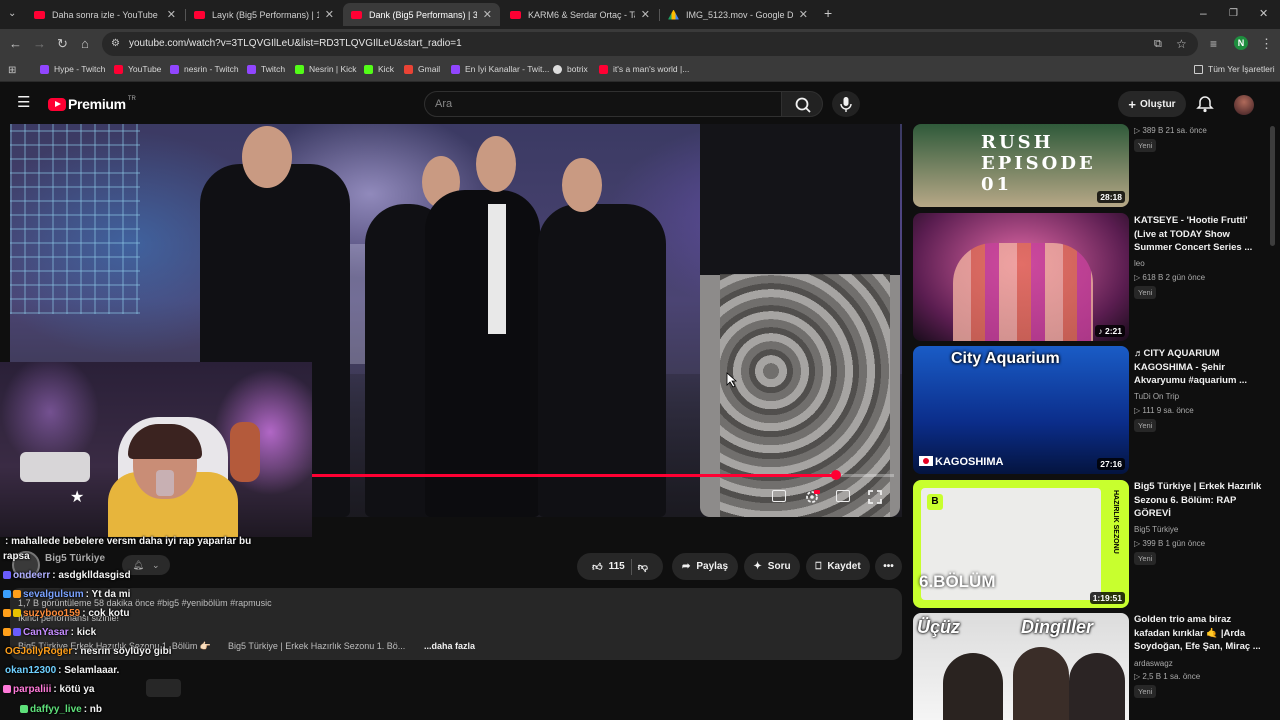  I want to click on video-channel: Big5 Türkiye, so click(1156, 529).